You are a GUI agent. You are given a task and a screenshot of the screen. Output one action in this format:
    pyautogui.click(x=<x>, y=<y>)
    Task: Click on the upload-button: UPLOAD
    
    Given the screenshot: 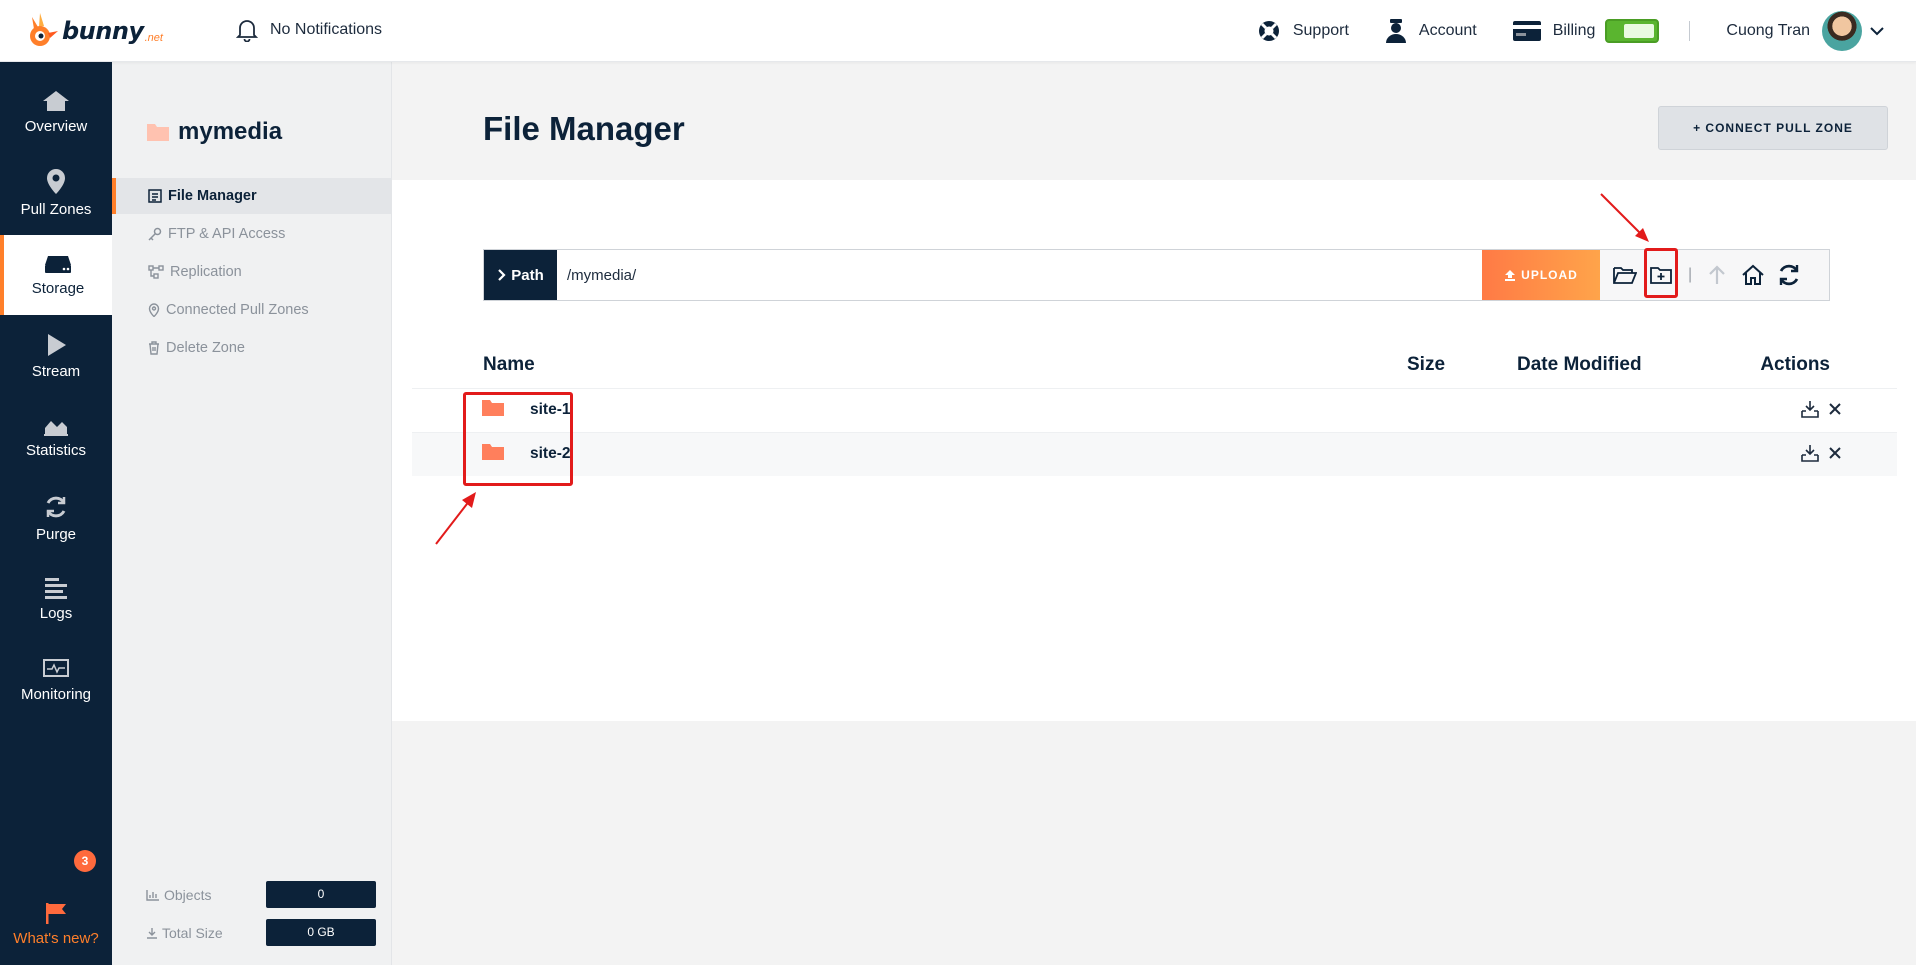 What is the action you would take?
    pyautogui.click(x=1541, y=275)
    